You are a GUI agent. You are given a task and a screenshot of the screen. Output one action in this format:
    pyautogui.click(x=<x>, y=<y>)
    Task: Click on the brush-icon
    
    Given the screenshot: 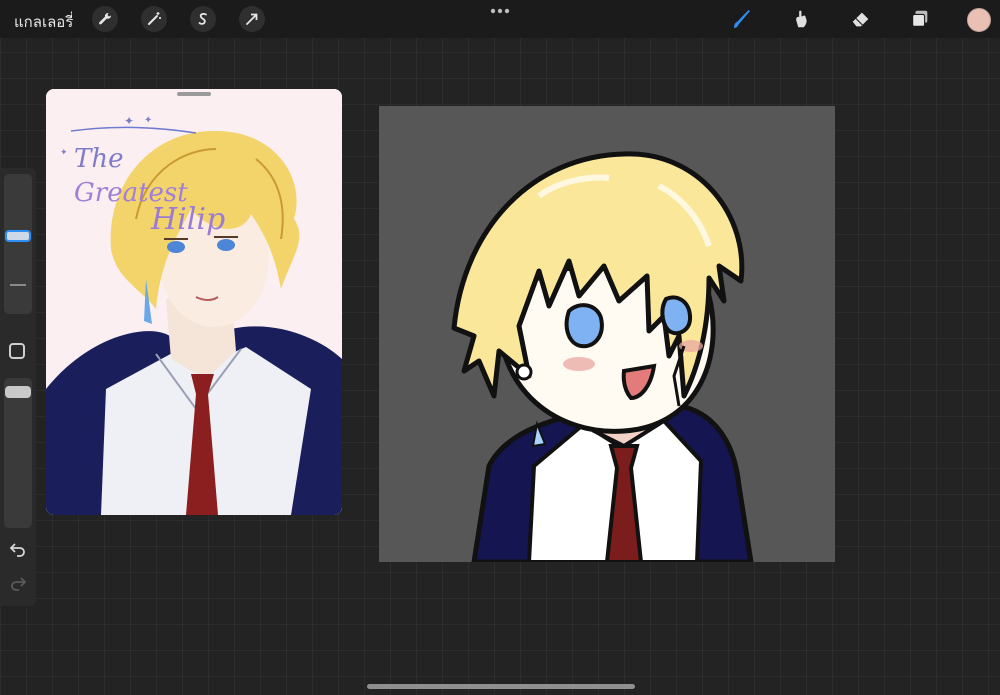 What is the action you would take?
    pyautogui.click(x=742, y=19)
    